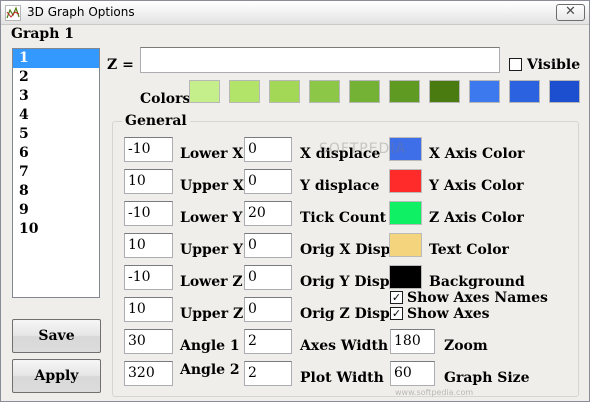  I want to click on graph-label: Graph 1, so click(42, 34).